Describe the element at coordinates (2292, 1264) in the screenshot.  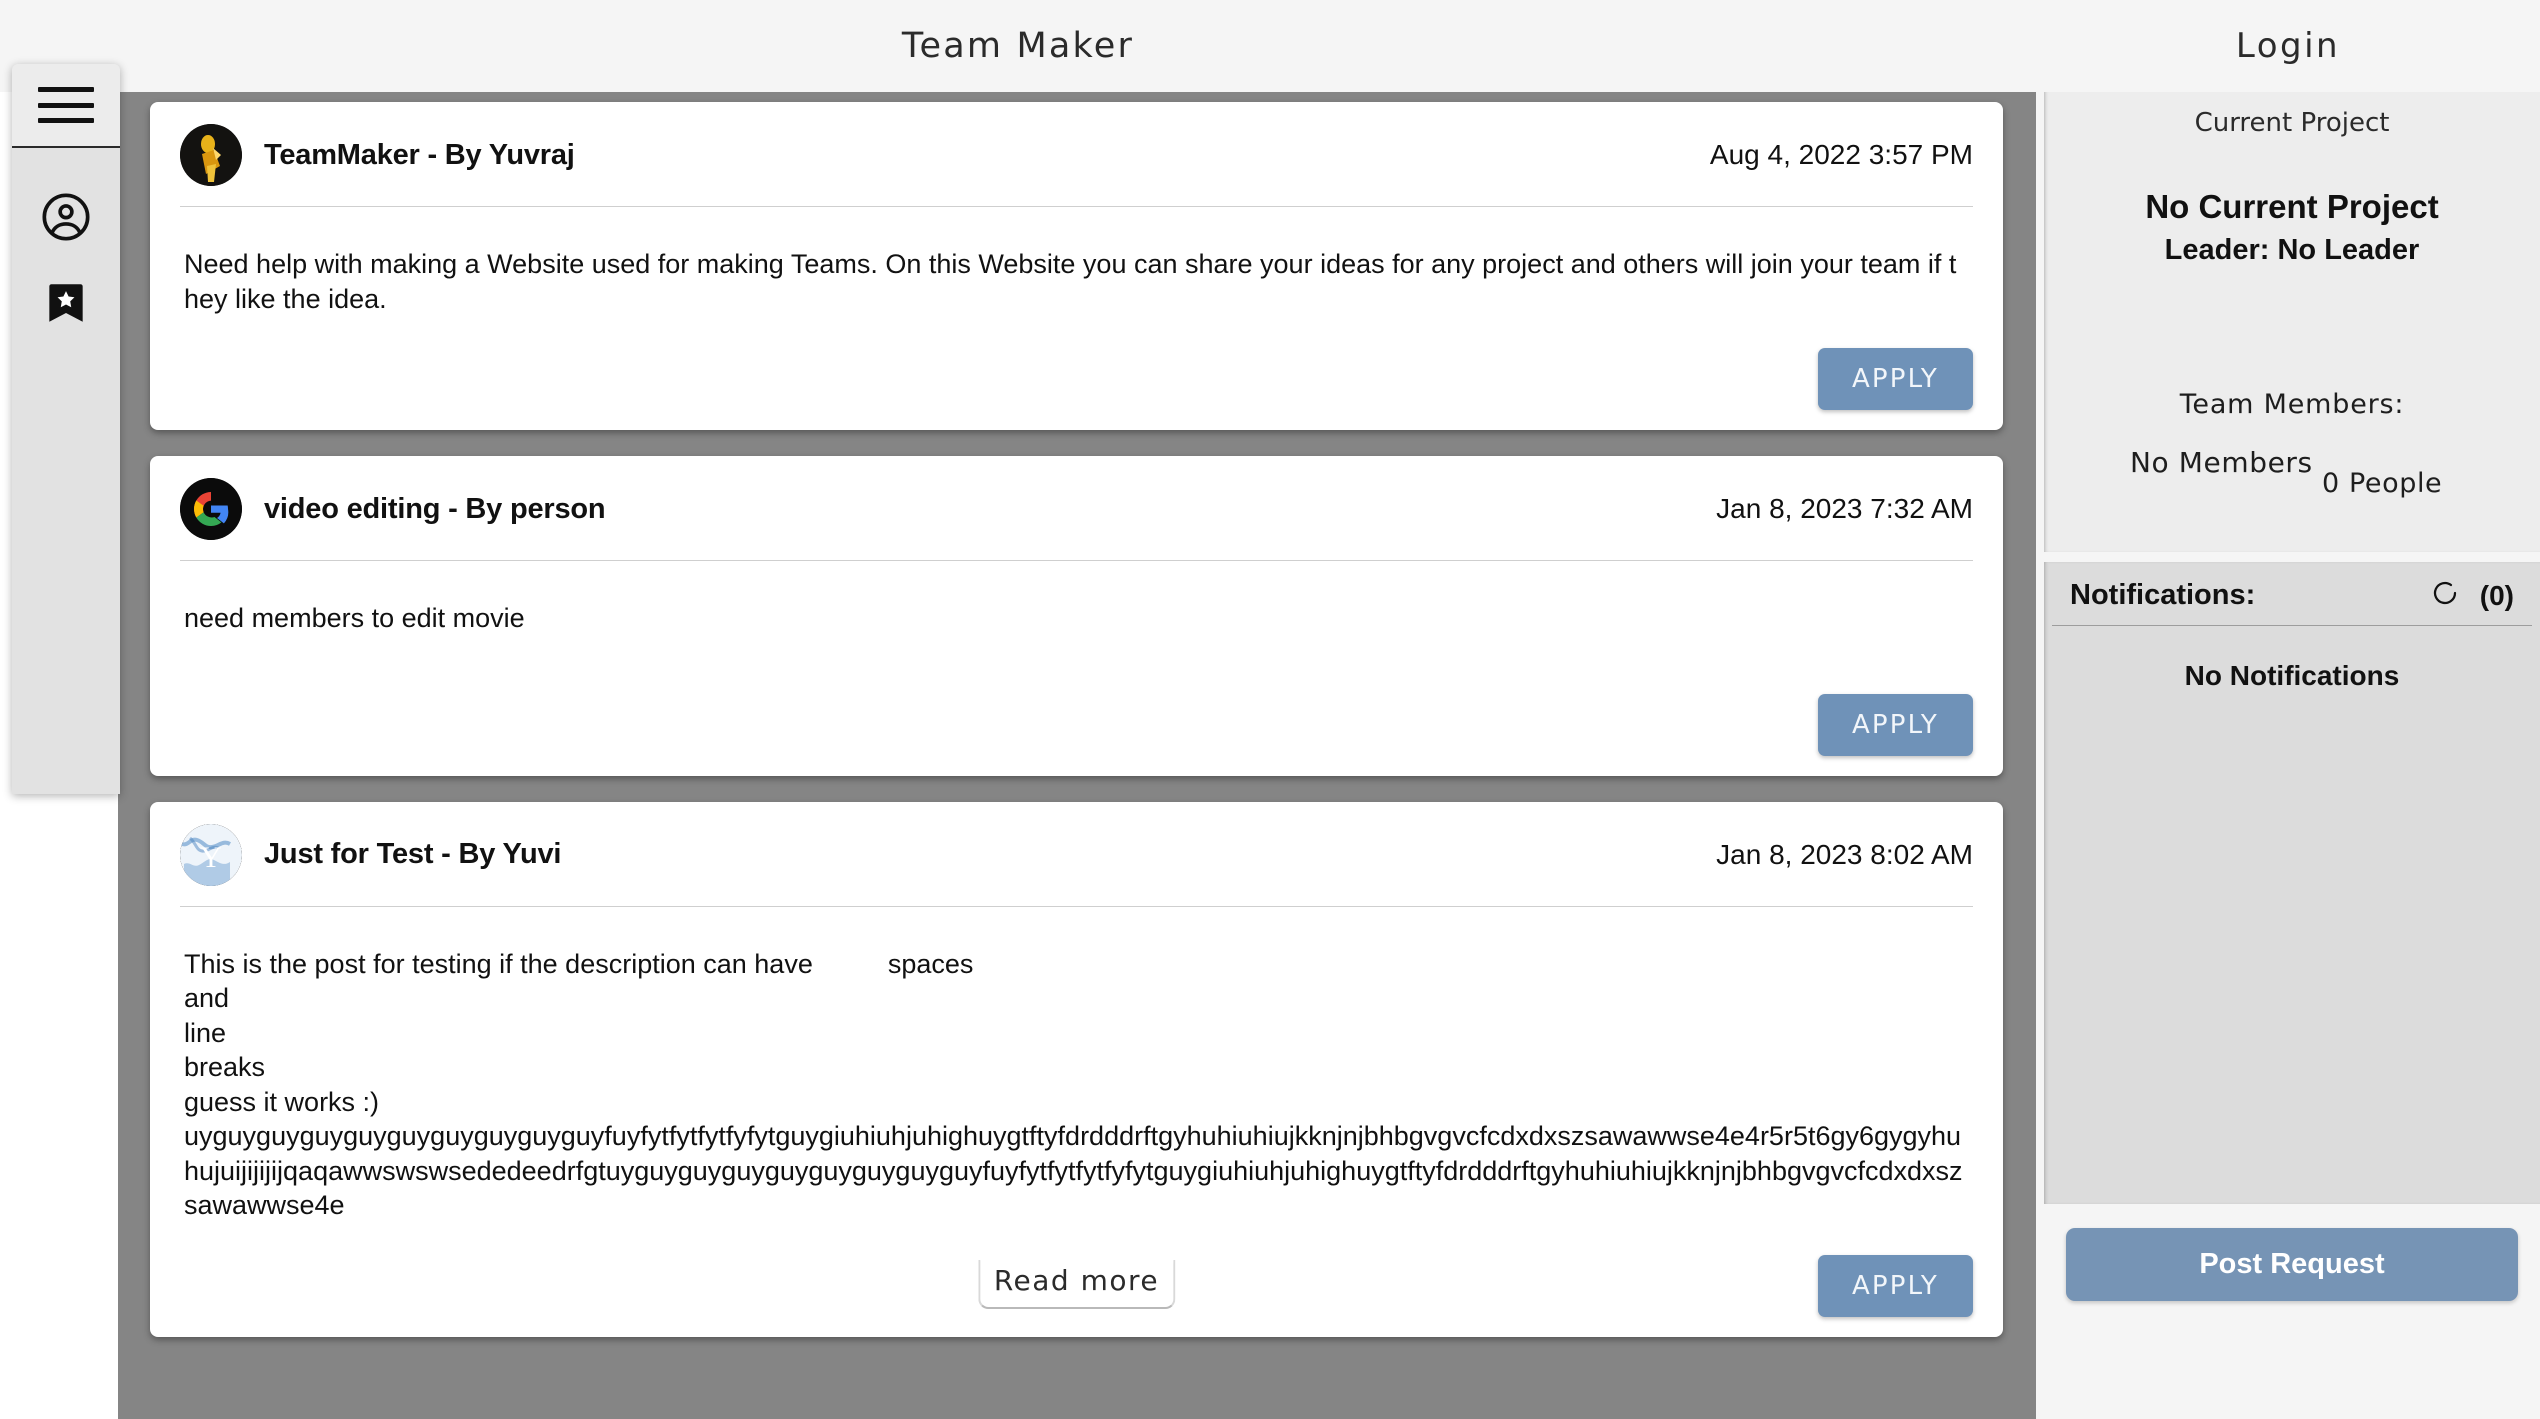
I see `post-request-button: Post Request` at that location.